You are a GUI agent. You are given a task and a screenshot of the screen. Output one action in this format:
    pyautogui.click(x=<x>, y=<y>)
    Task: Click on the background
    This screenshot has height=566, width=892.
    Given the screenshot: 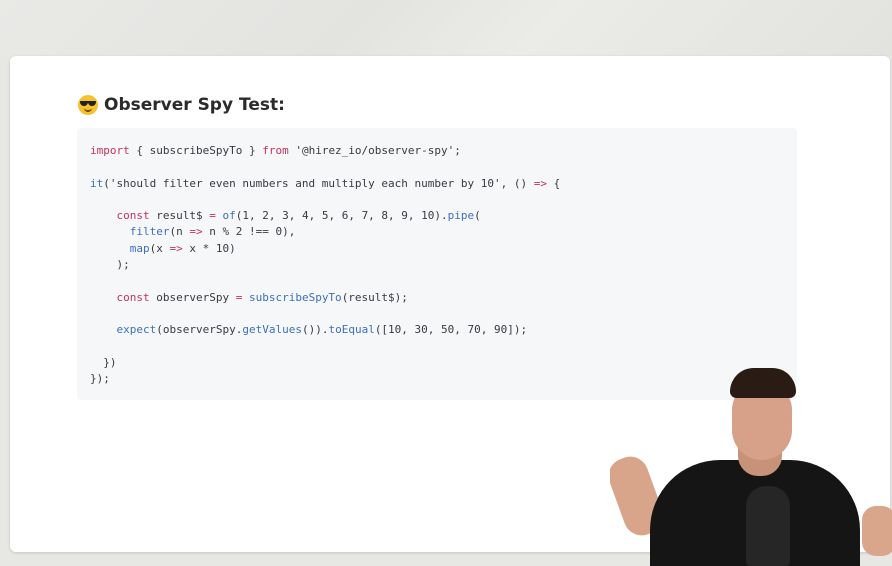 What is the action you would take?
    pyautogui.click(x=446, y=28)
    